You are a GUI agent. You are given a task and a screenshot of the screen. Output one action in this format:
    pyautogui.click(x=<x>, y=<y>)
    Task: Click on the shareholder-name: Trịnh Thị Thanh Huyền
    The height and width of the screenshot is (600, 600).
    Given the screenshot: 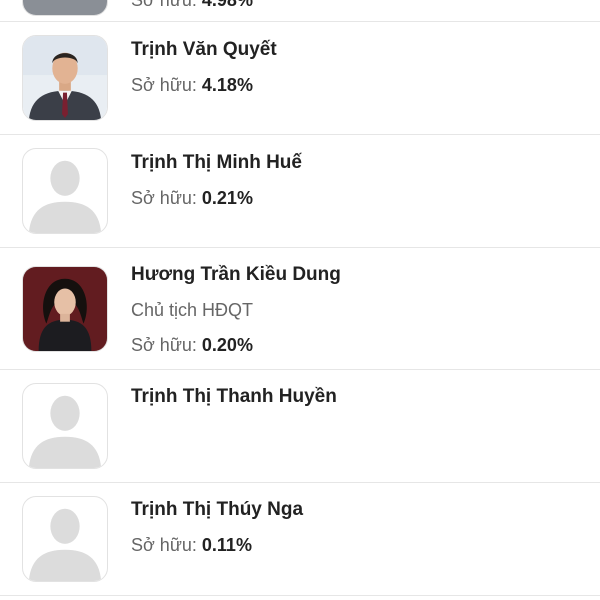 What is the action you would take?
    pyautogui.click(x=234, y=396)
    